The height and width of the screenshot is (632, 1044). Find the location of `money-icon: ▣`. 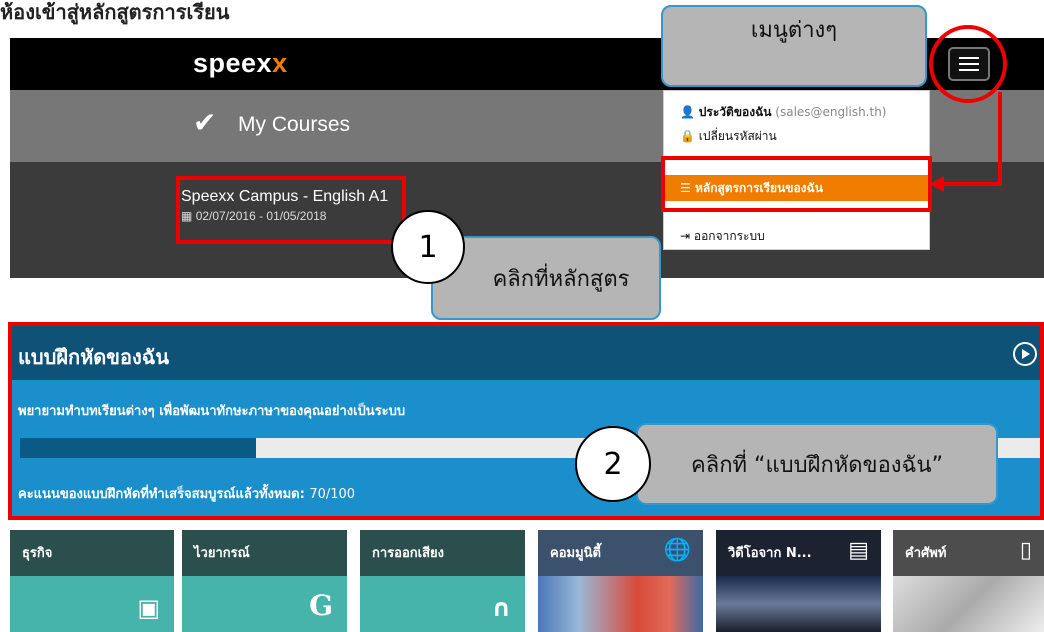

money-icon: ▣ is located at coordinates (148, 608).